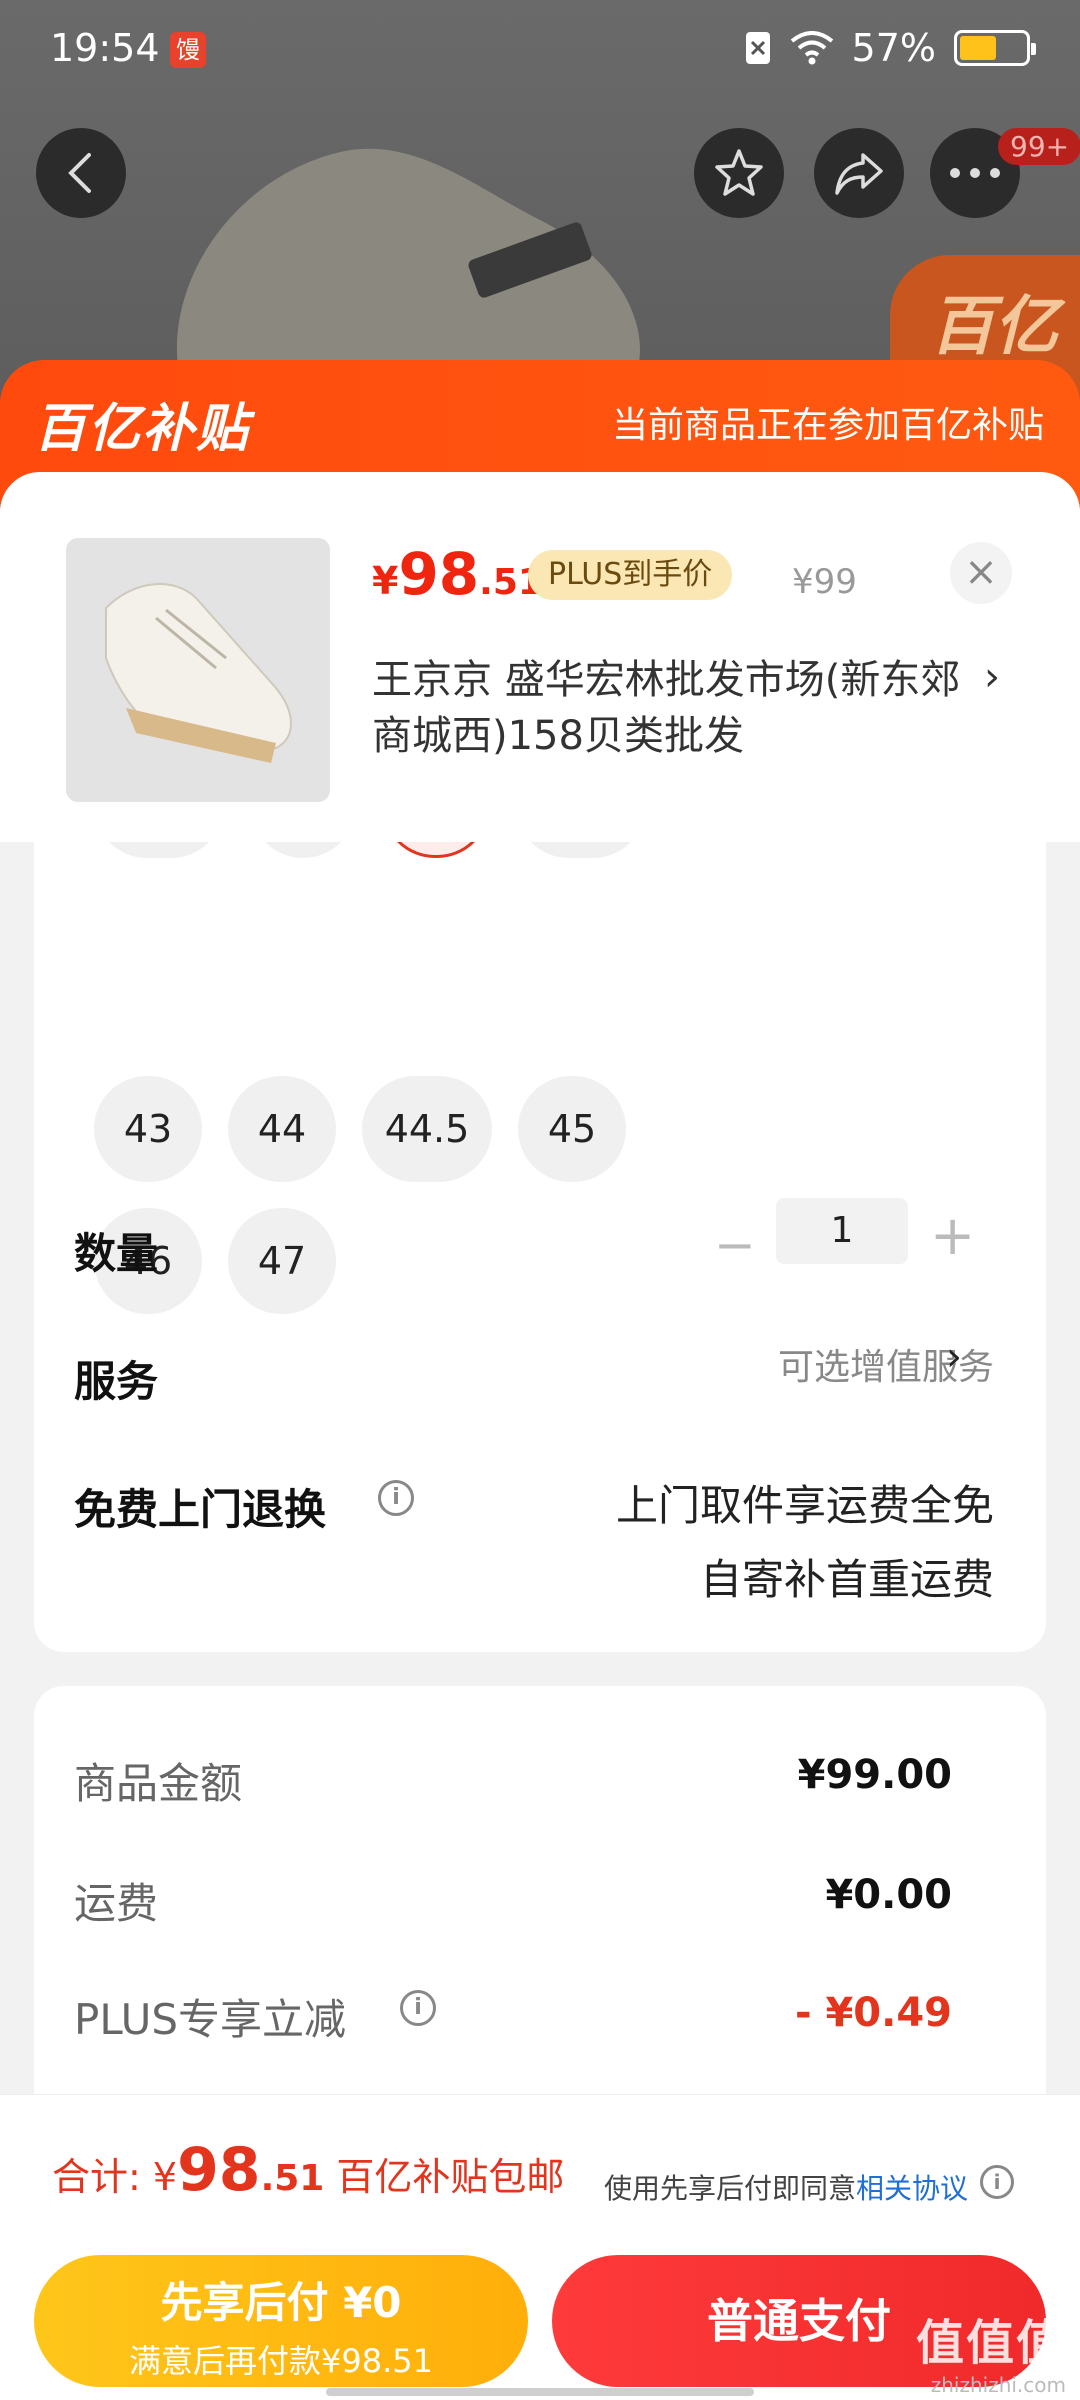  What do you see at coordinates (735, 1245) in the screenshot?
I see `quantity-decrement-button: −` at bounding box center [735, 1245].